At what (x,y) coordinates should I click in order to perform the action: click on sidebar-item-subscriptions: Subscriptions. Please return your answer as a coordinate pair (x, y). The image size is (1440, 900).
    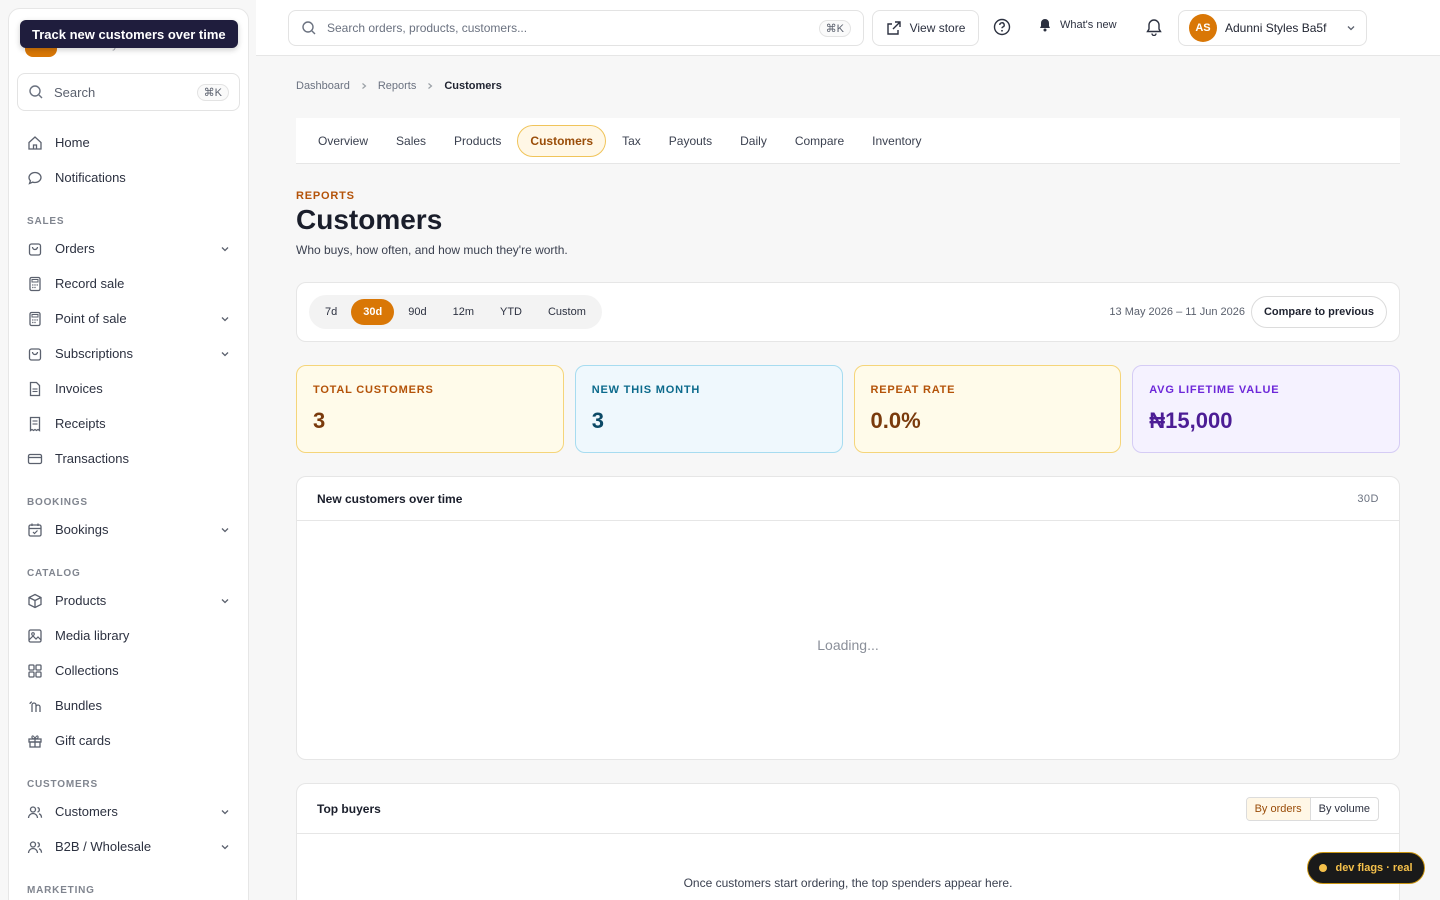
    Looking at the image, I should click on (128, 353).